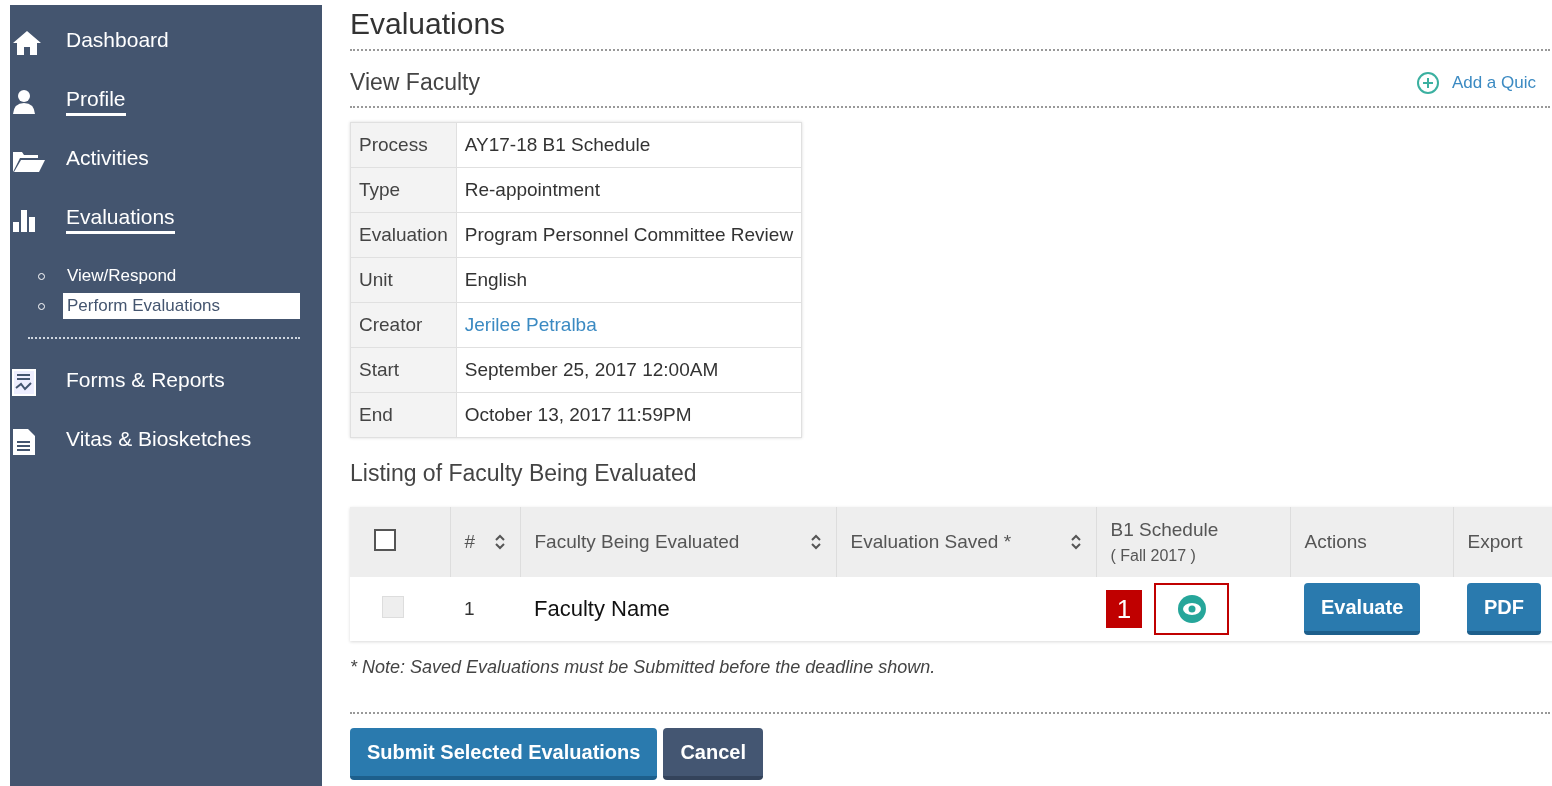 This screenshot has width=1552, height=786. Describe the element at coordinates (166, 101) in the screenshot. I see `nav-item: Profile` at that location.